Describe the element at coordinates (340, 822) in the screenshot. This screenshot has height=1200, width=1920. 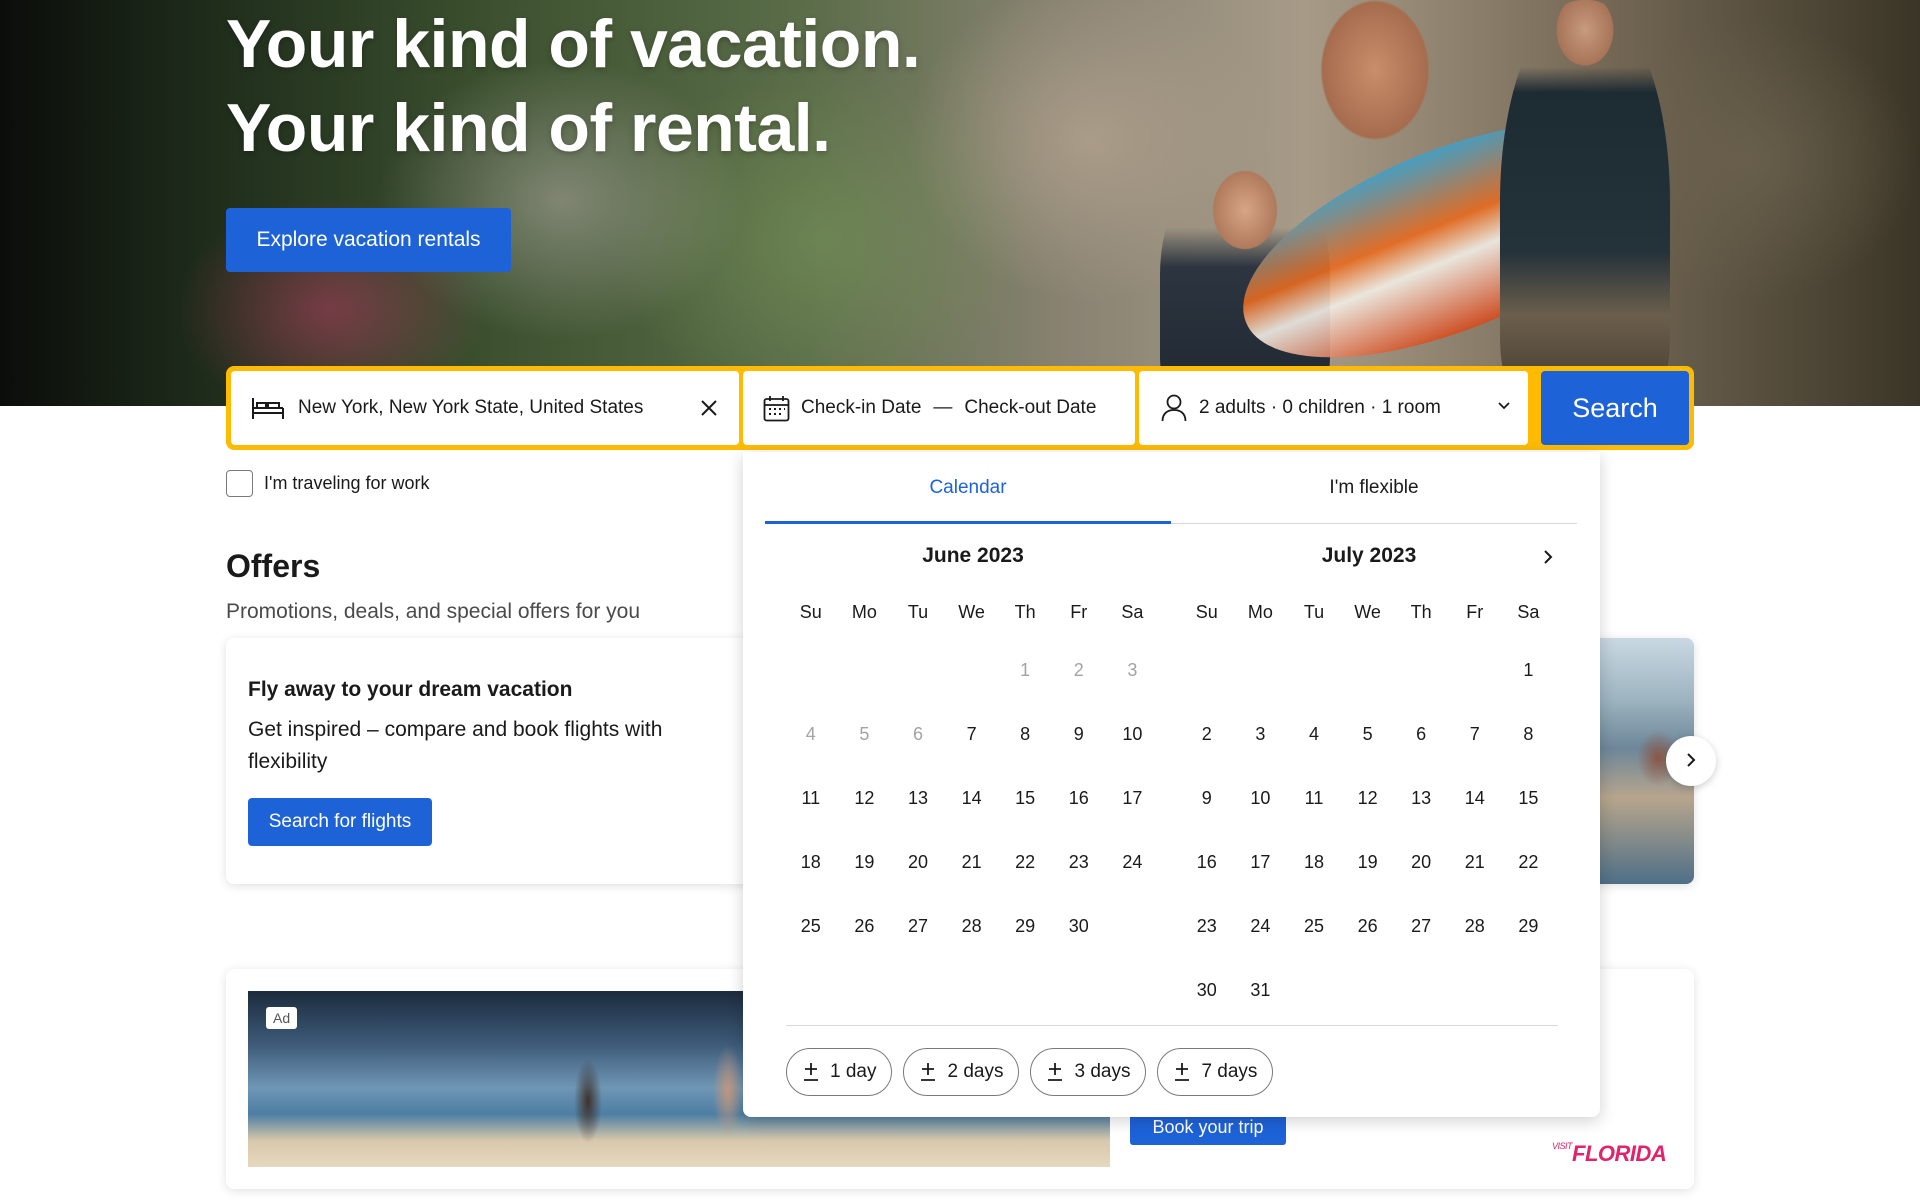
I see `search-for-flights-button: Search for flights` at that location.